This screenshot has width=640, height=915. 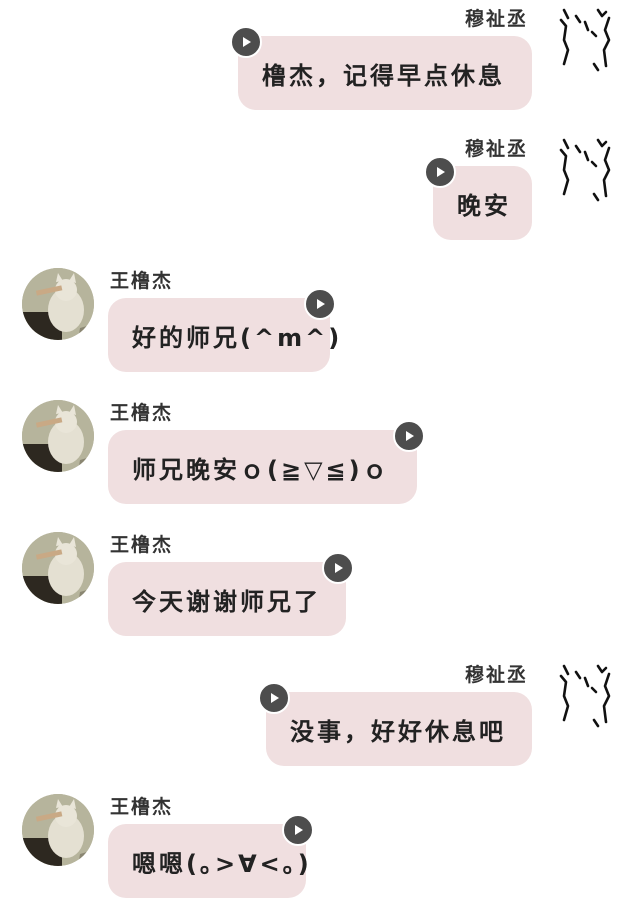 I want to click on voice-message-bubble: 好的师兄(^m^), so click(x=223, y=335).